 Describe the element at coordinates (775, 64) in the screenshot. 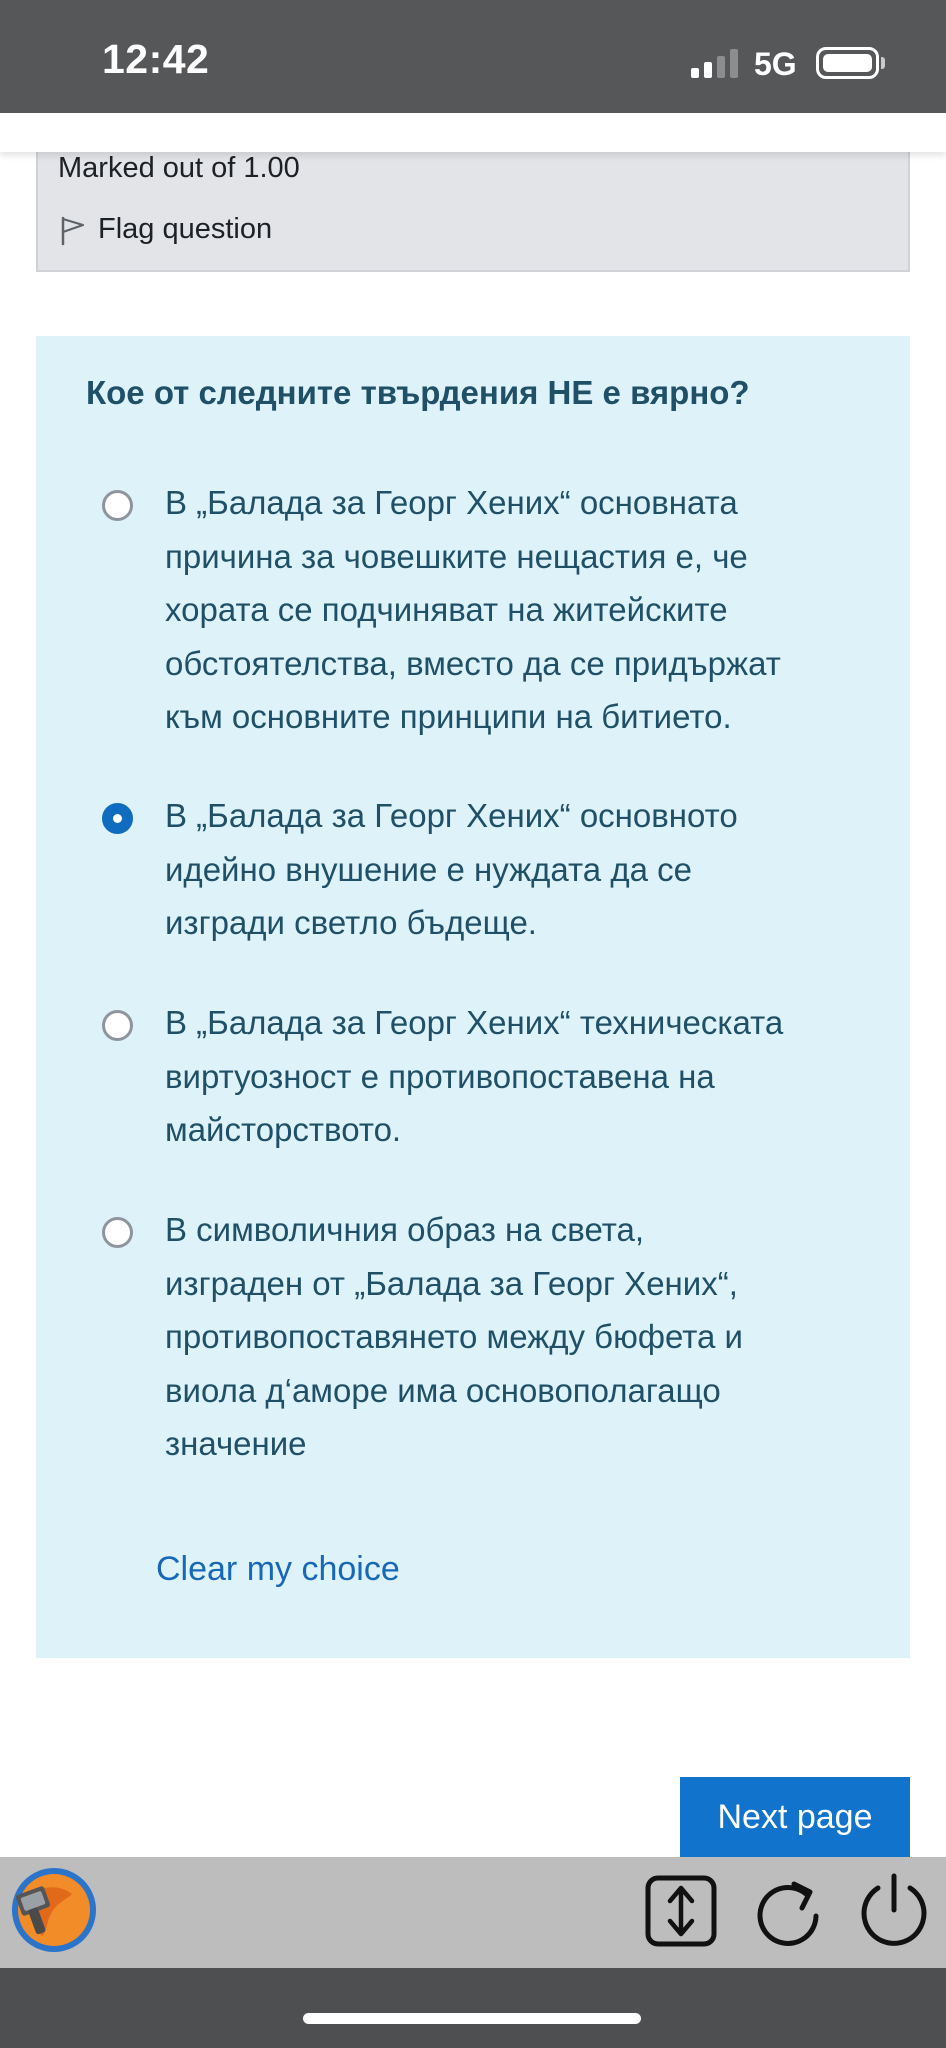

I see `network-type: 5G` at that location.